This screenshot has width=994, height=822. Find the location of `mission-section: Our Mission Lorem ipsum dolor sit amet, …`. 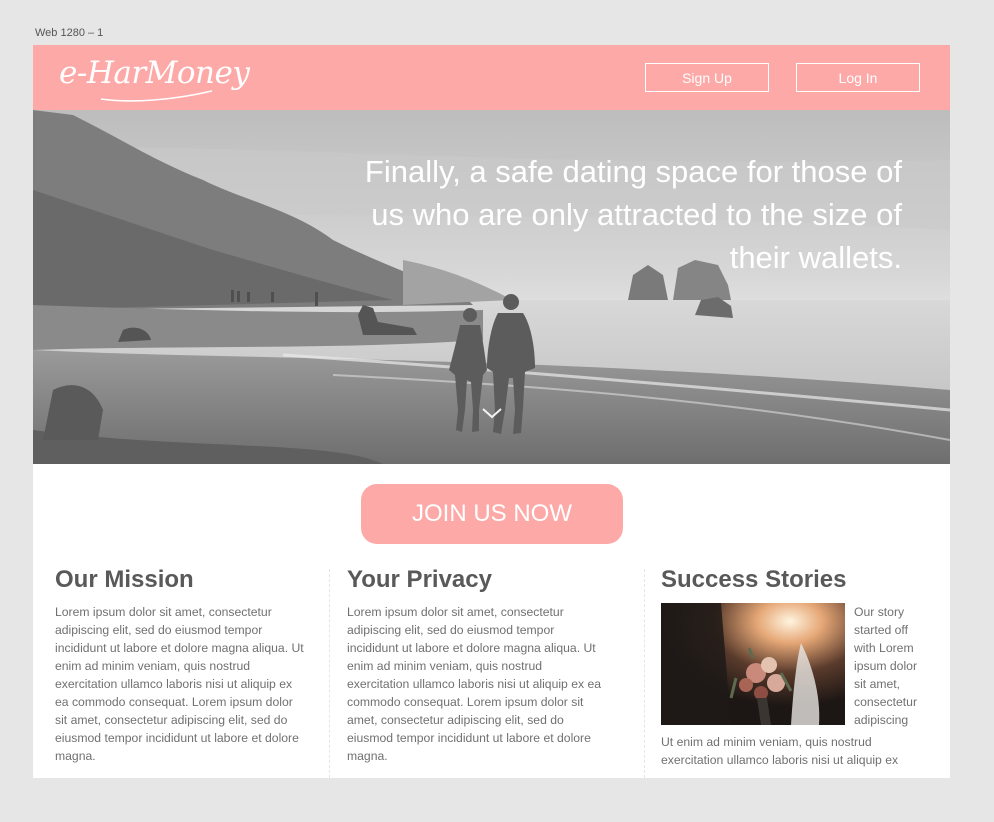

mission-section: Our Mission Lorem ipsum dolor sit amet, … is located at coordinates (181, 665).